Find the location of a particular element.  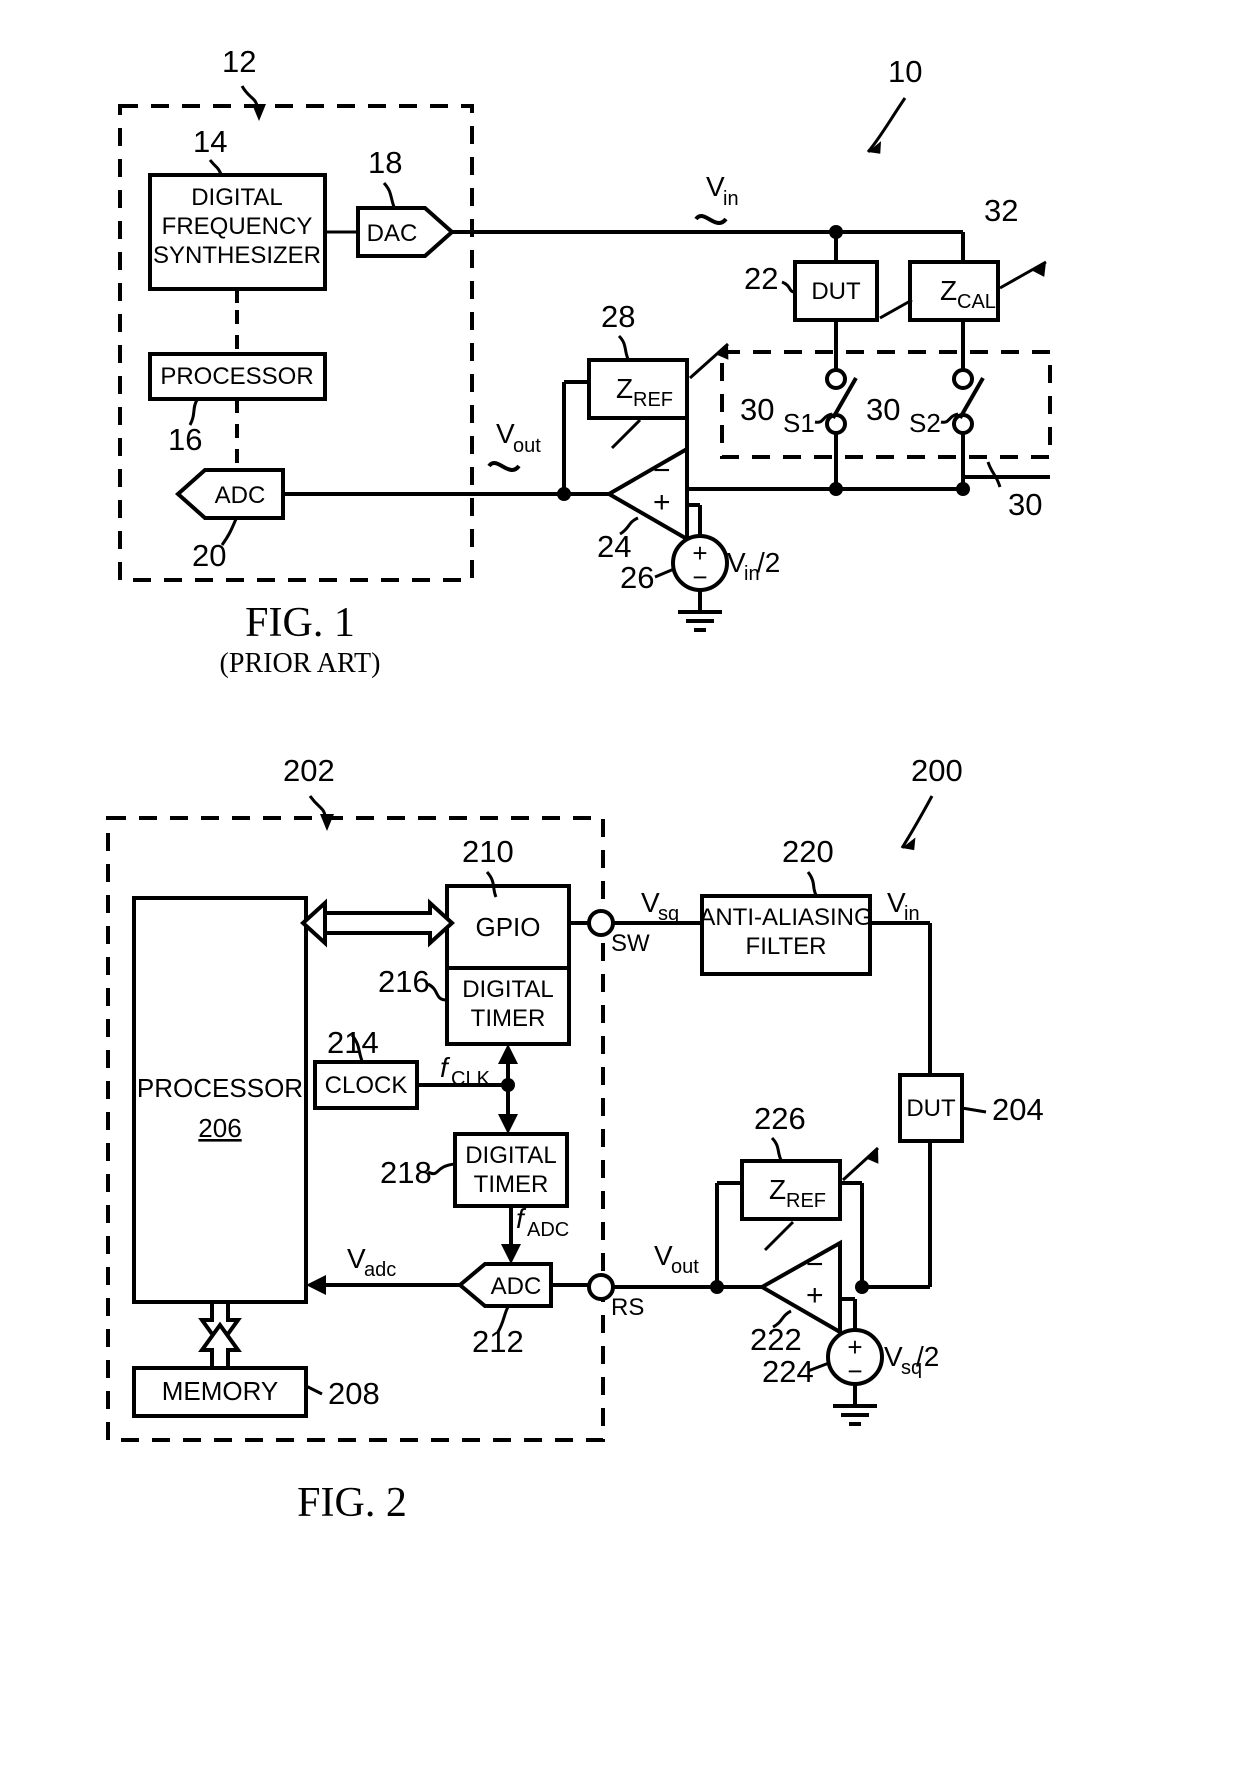

fig1-opamp-ref: 24 is located at coordinates (614, 546).